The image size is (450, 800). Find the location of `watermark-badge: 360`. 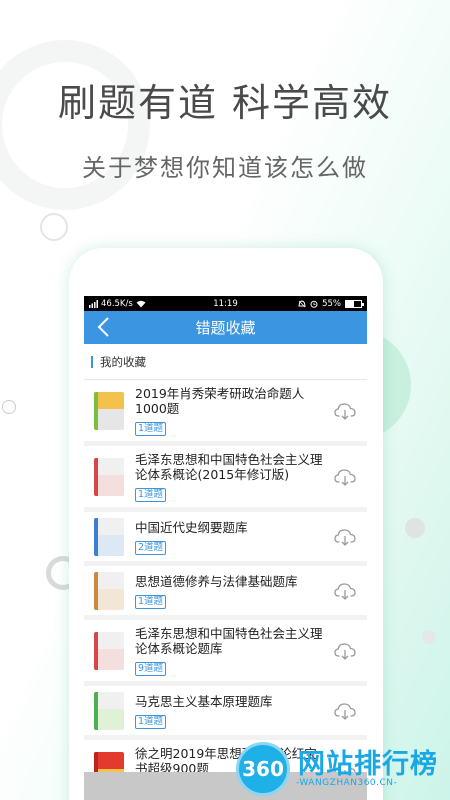

watermark-badge: 360 is located at coordinates (263, 769).